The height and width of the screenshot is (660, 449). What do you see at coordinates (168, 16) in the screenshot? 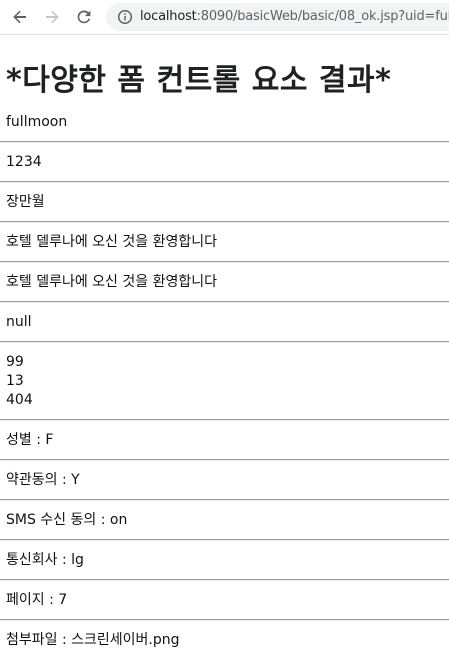
I see `url-host: localhost` at bounding box center [168, 16].